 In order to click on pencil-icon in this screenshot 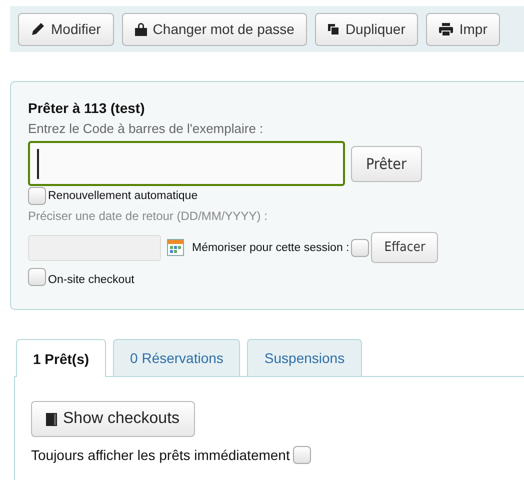, I will do `click(38, 29)`.